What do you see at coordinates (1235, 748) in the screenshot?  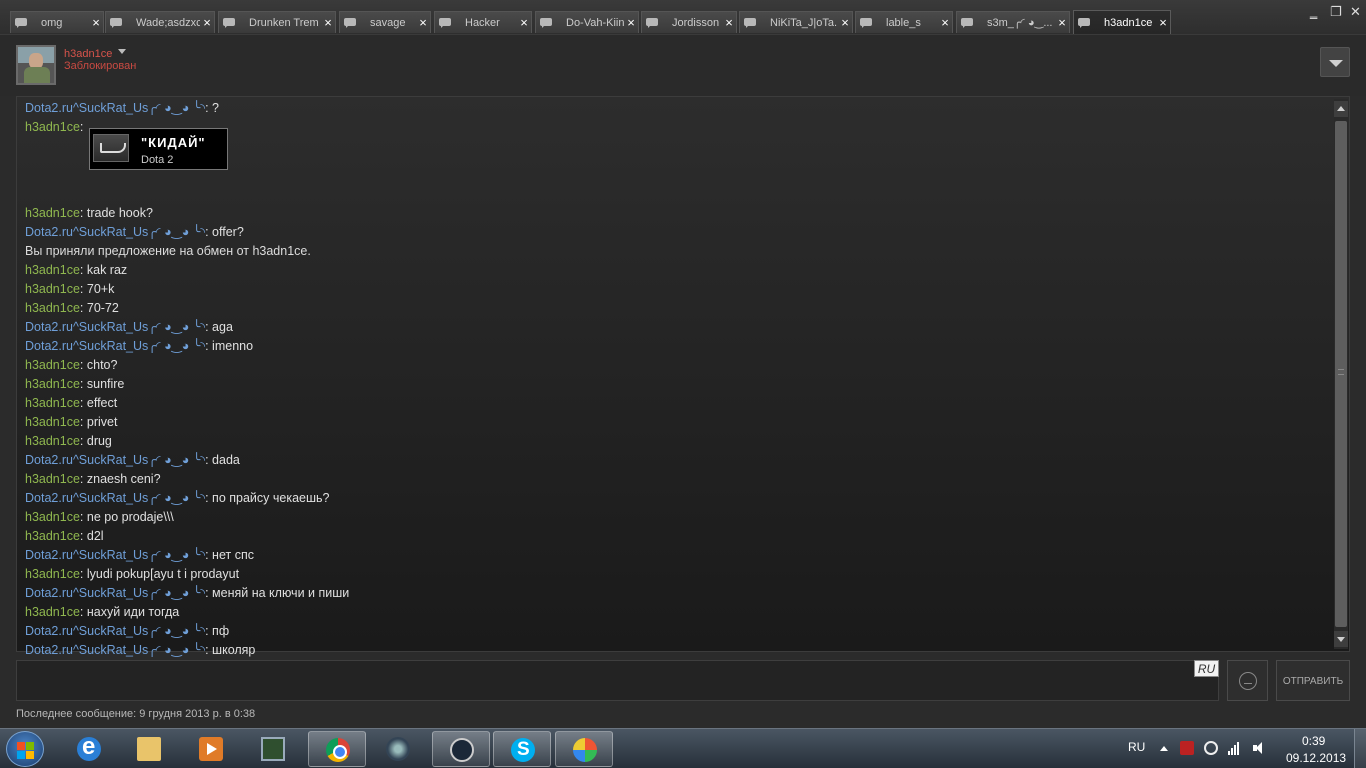 I see `network-signal-icon` at bounding box center [1235, 748].